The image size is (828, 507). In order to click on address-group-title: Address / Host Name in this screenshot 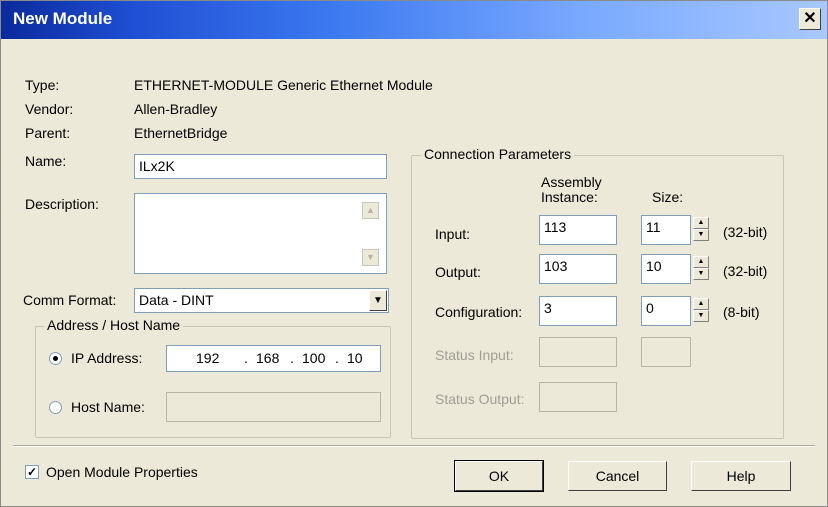, I will do `click(114, 325)`.